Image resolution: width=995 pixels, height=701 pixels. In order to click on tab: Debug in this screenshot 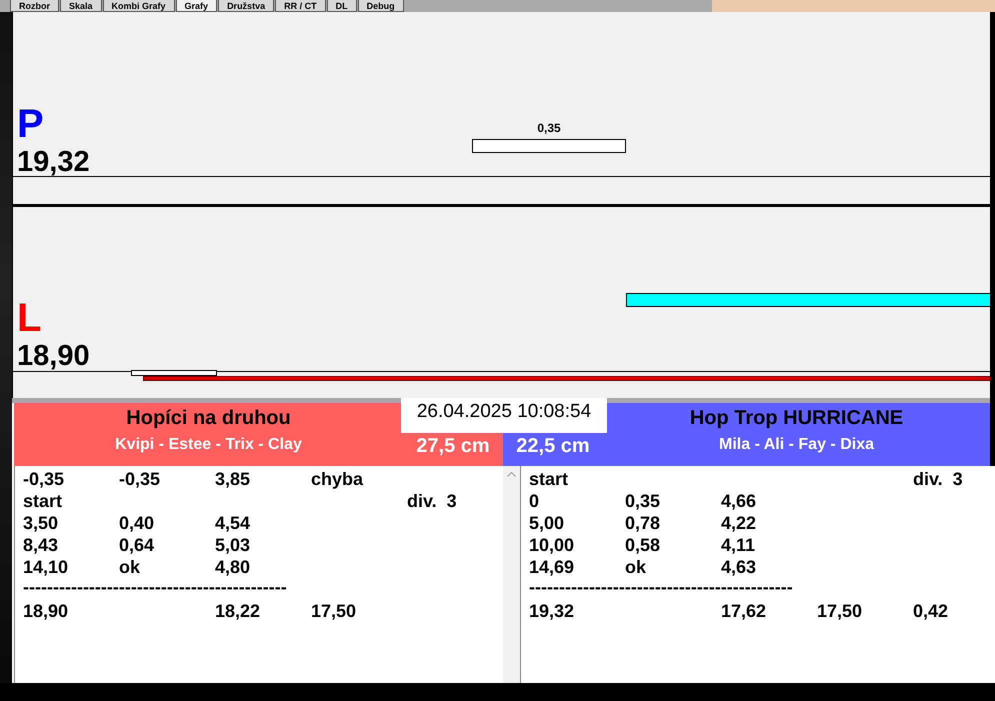, I will do `click(381, 6)`.